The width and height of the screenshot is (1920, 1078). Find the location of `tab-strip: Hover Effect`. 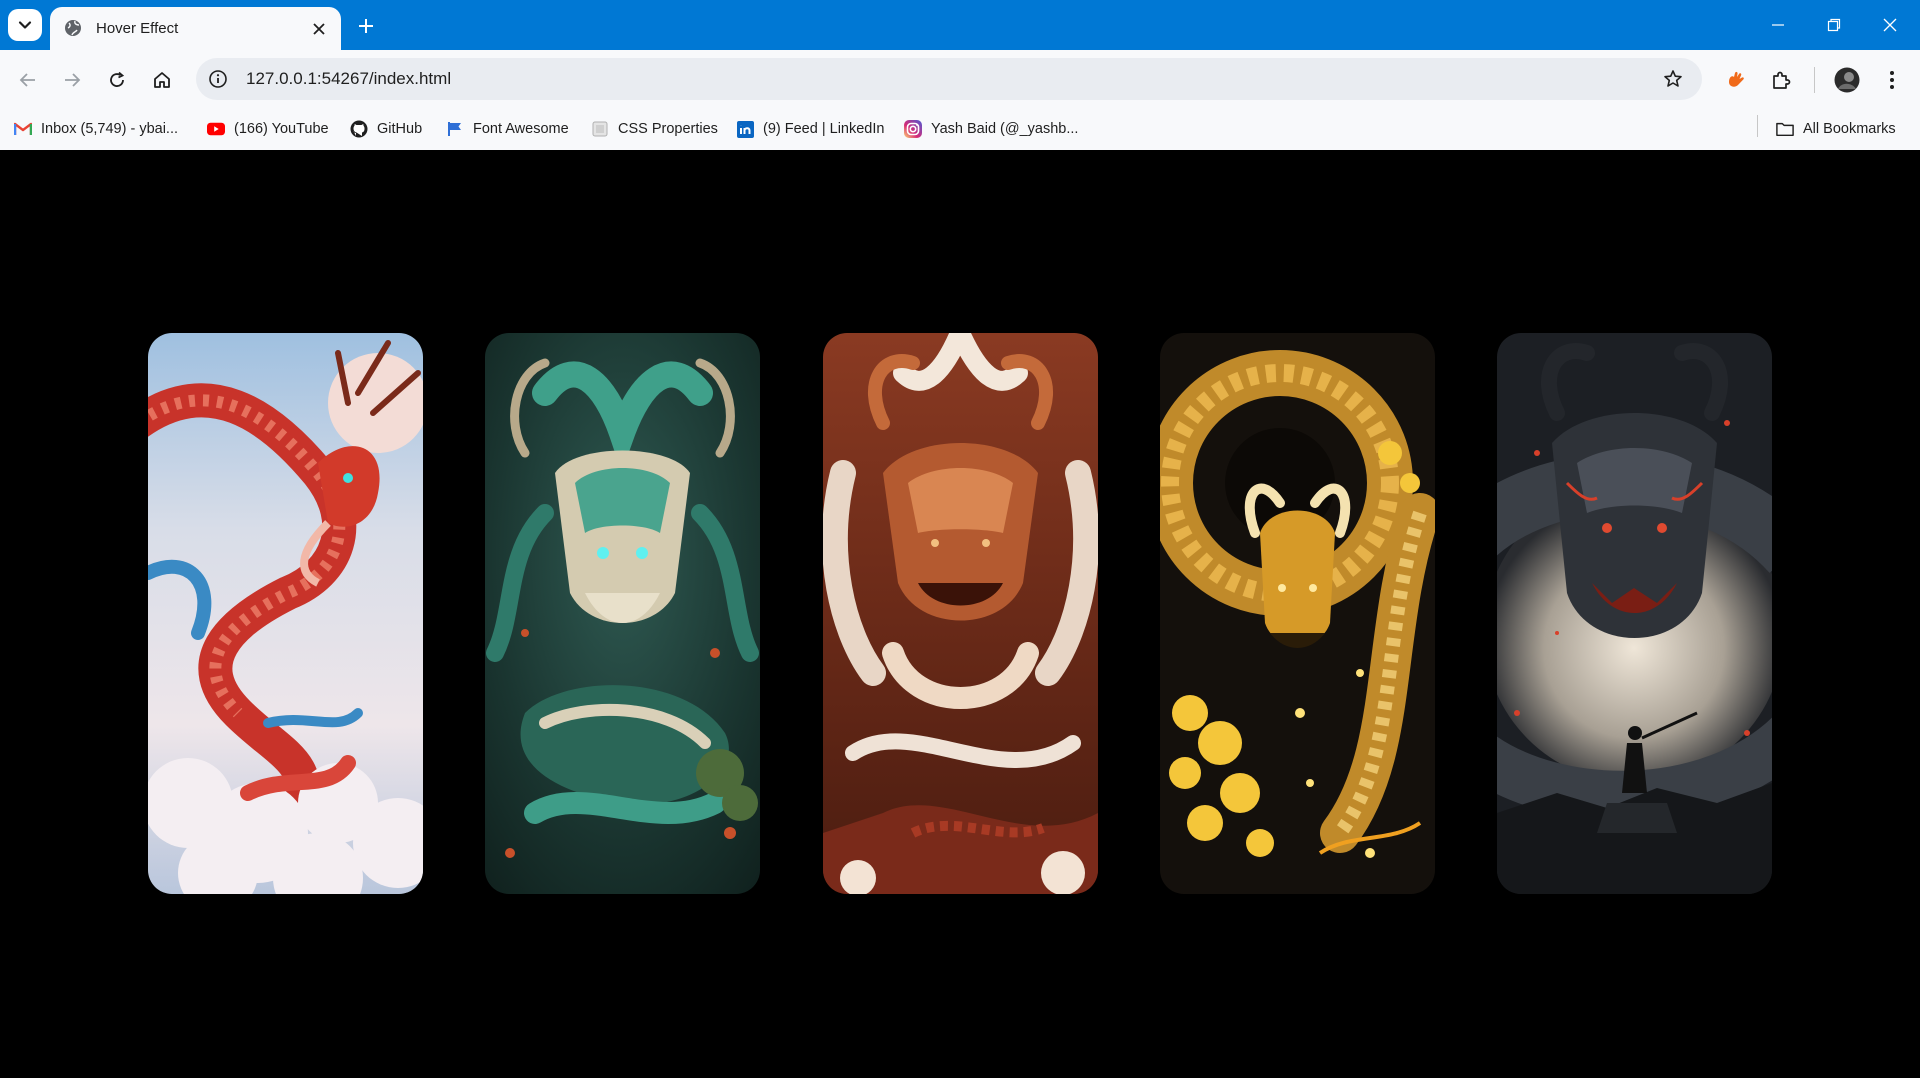

tab-strip: Hover Effect is located at coordinates (960, 25).